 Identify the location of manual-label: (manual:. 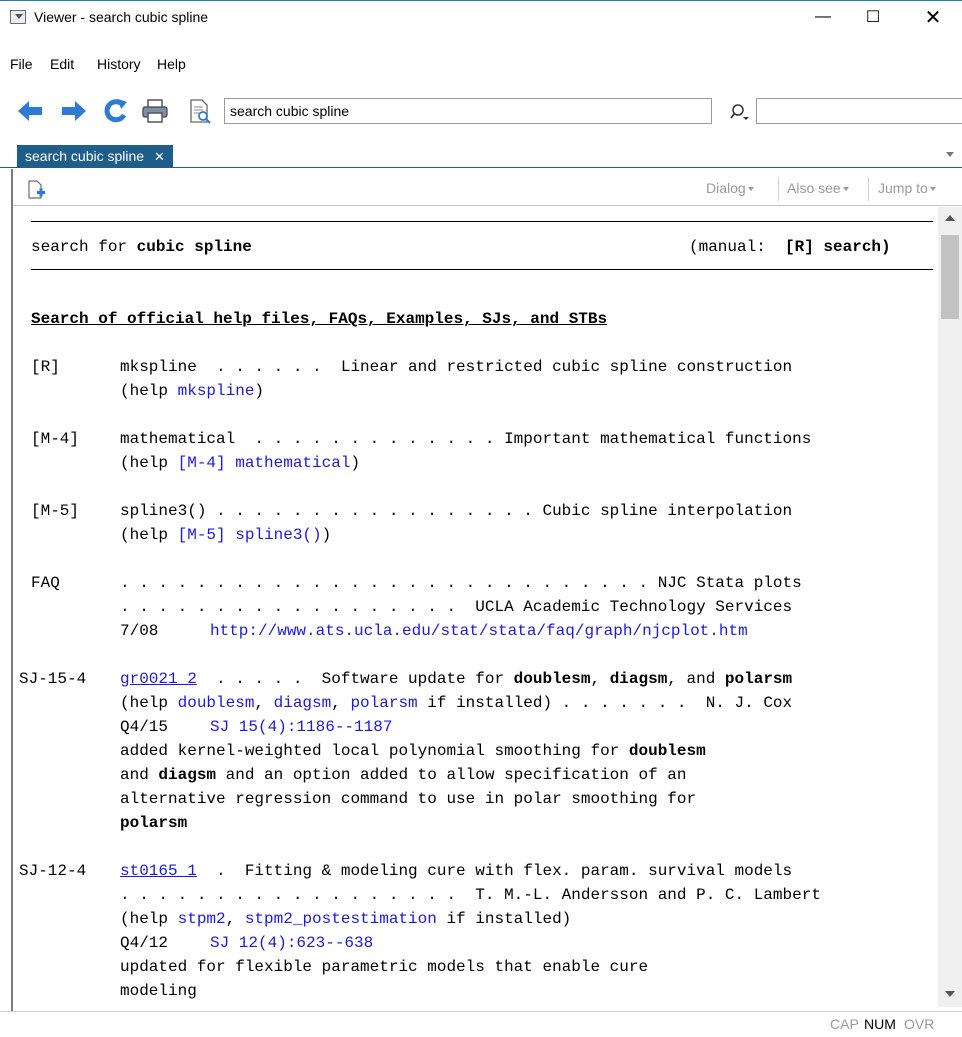
(727, 247).